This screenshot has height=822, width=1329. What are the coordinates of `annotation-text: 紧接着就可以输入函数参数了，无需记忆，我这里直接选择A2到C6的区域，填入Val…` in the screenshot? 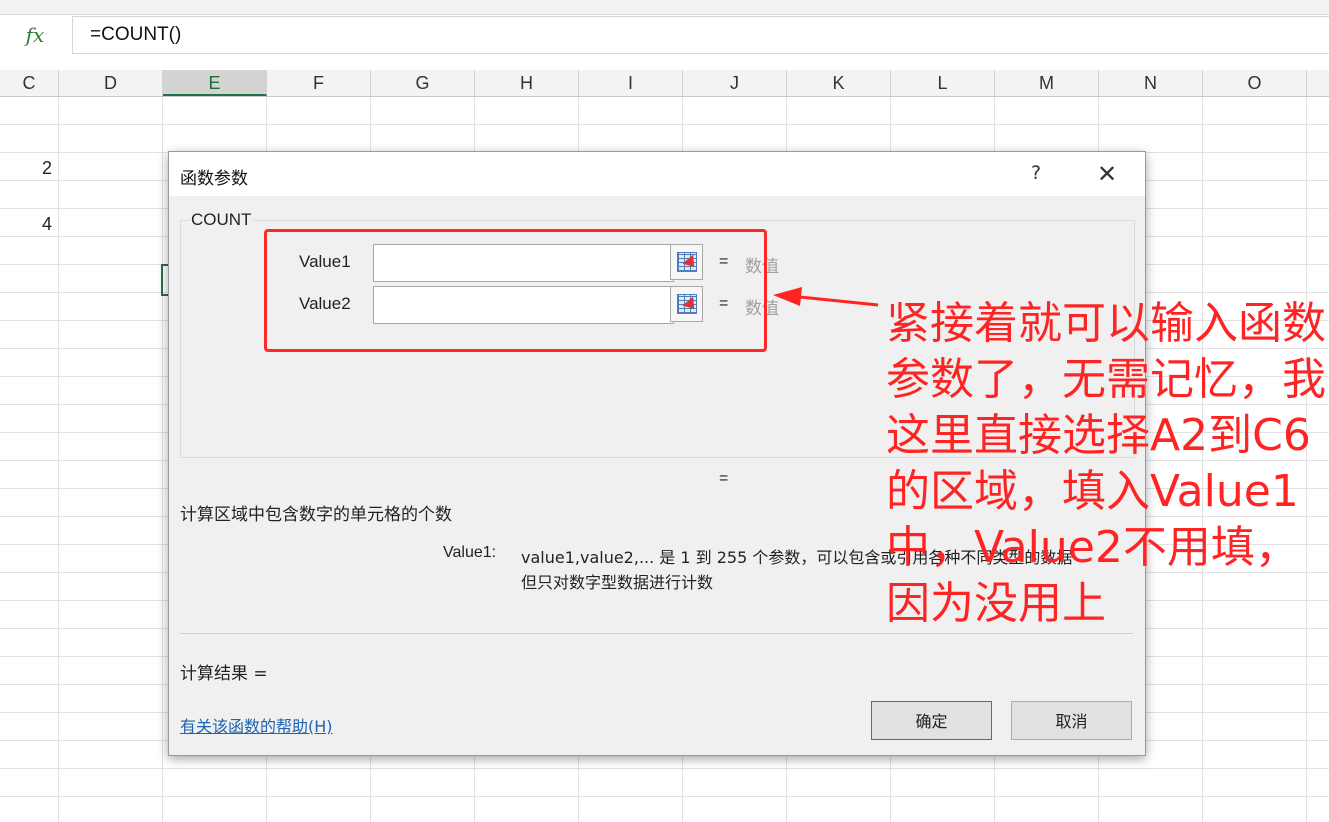 It's located at (1106, 463).